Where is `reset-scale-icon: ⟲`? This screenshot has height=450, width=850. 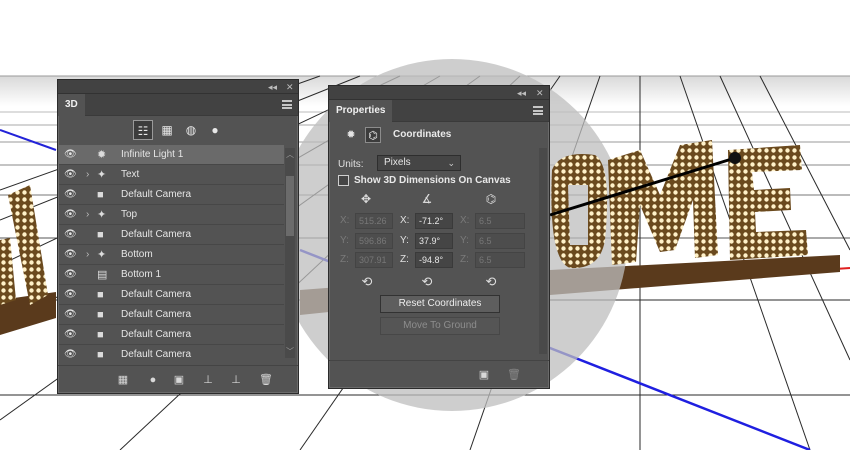 reset-scale-icon: ⟲ is located at coordinates (491, 282).